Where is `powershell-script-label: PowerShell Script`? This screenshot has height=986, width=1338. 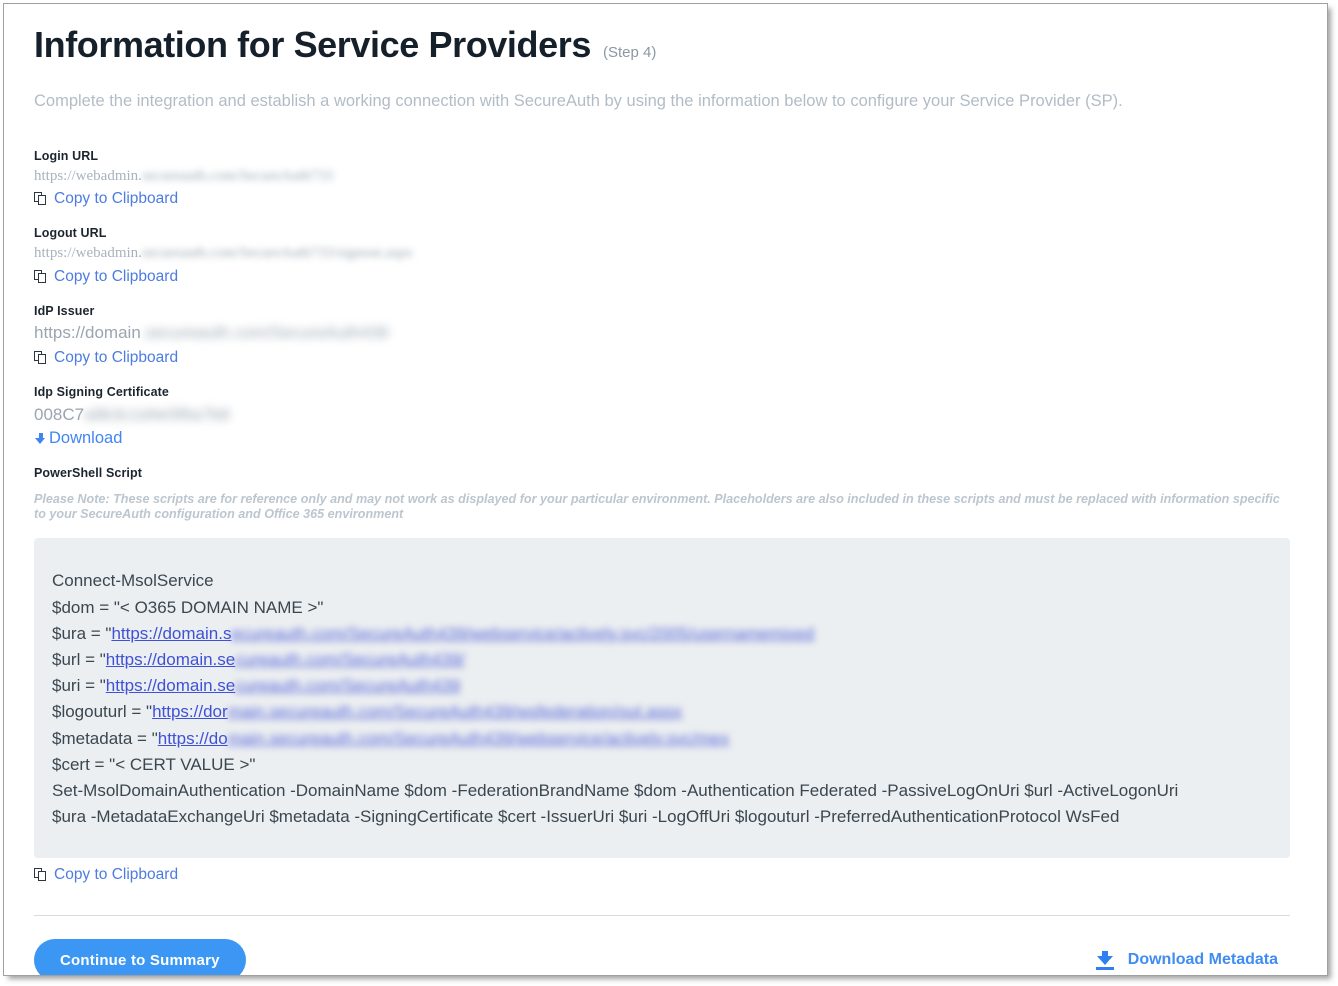
powershell-script-label: PowerShell Script is located at coordinates (88, 472).